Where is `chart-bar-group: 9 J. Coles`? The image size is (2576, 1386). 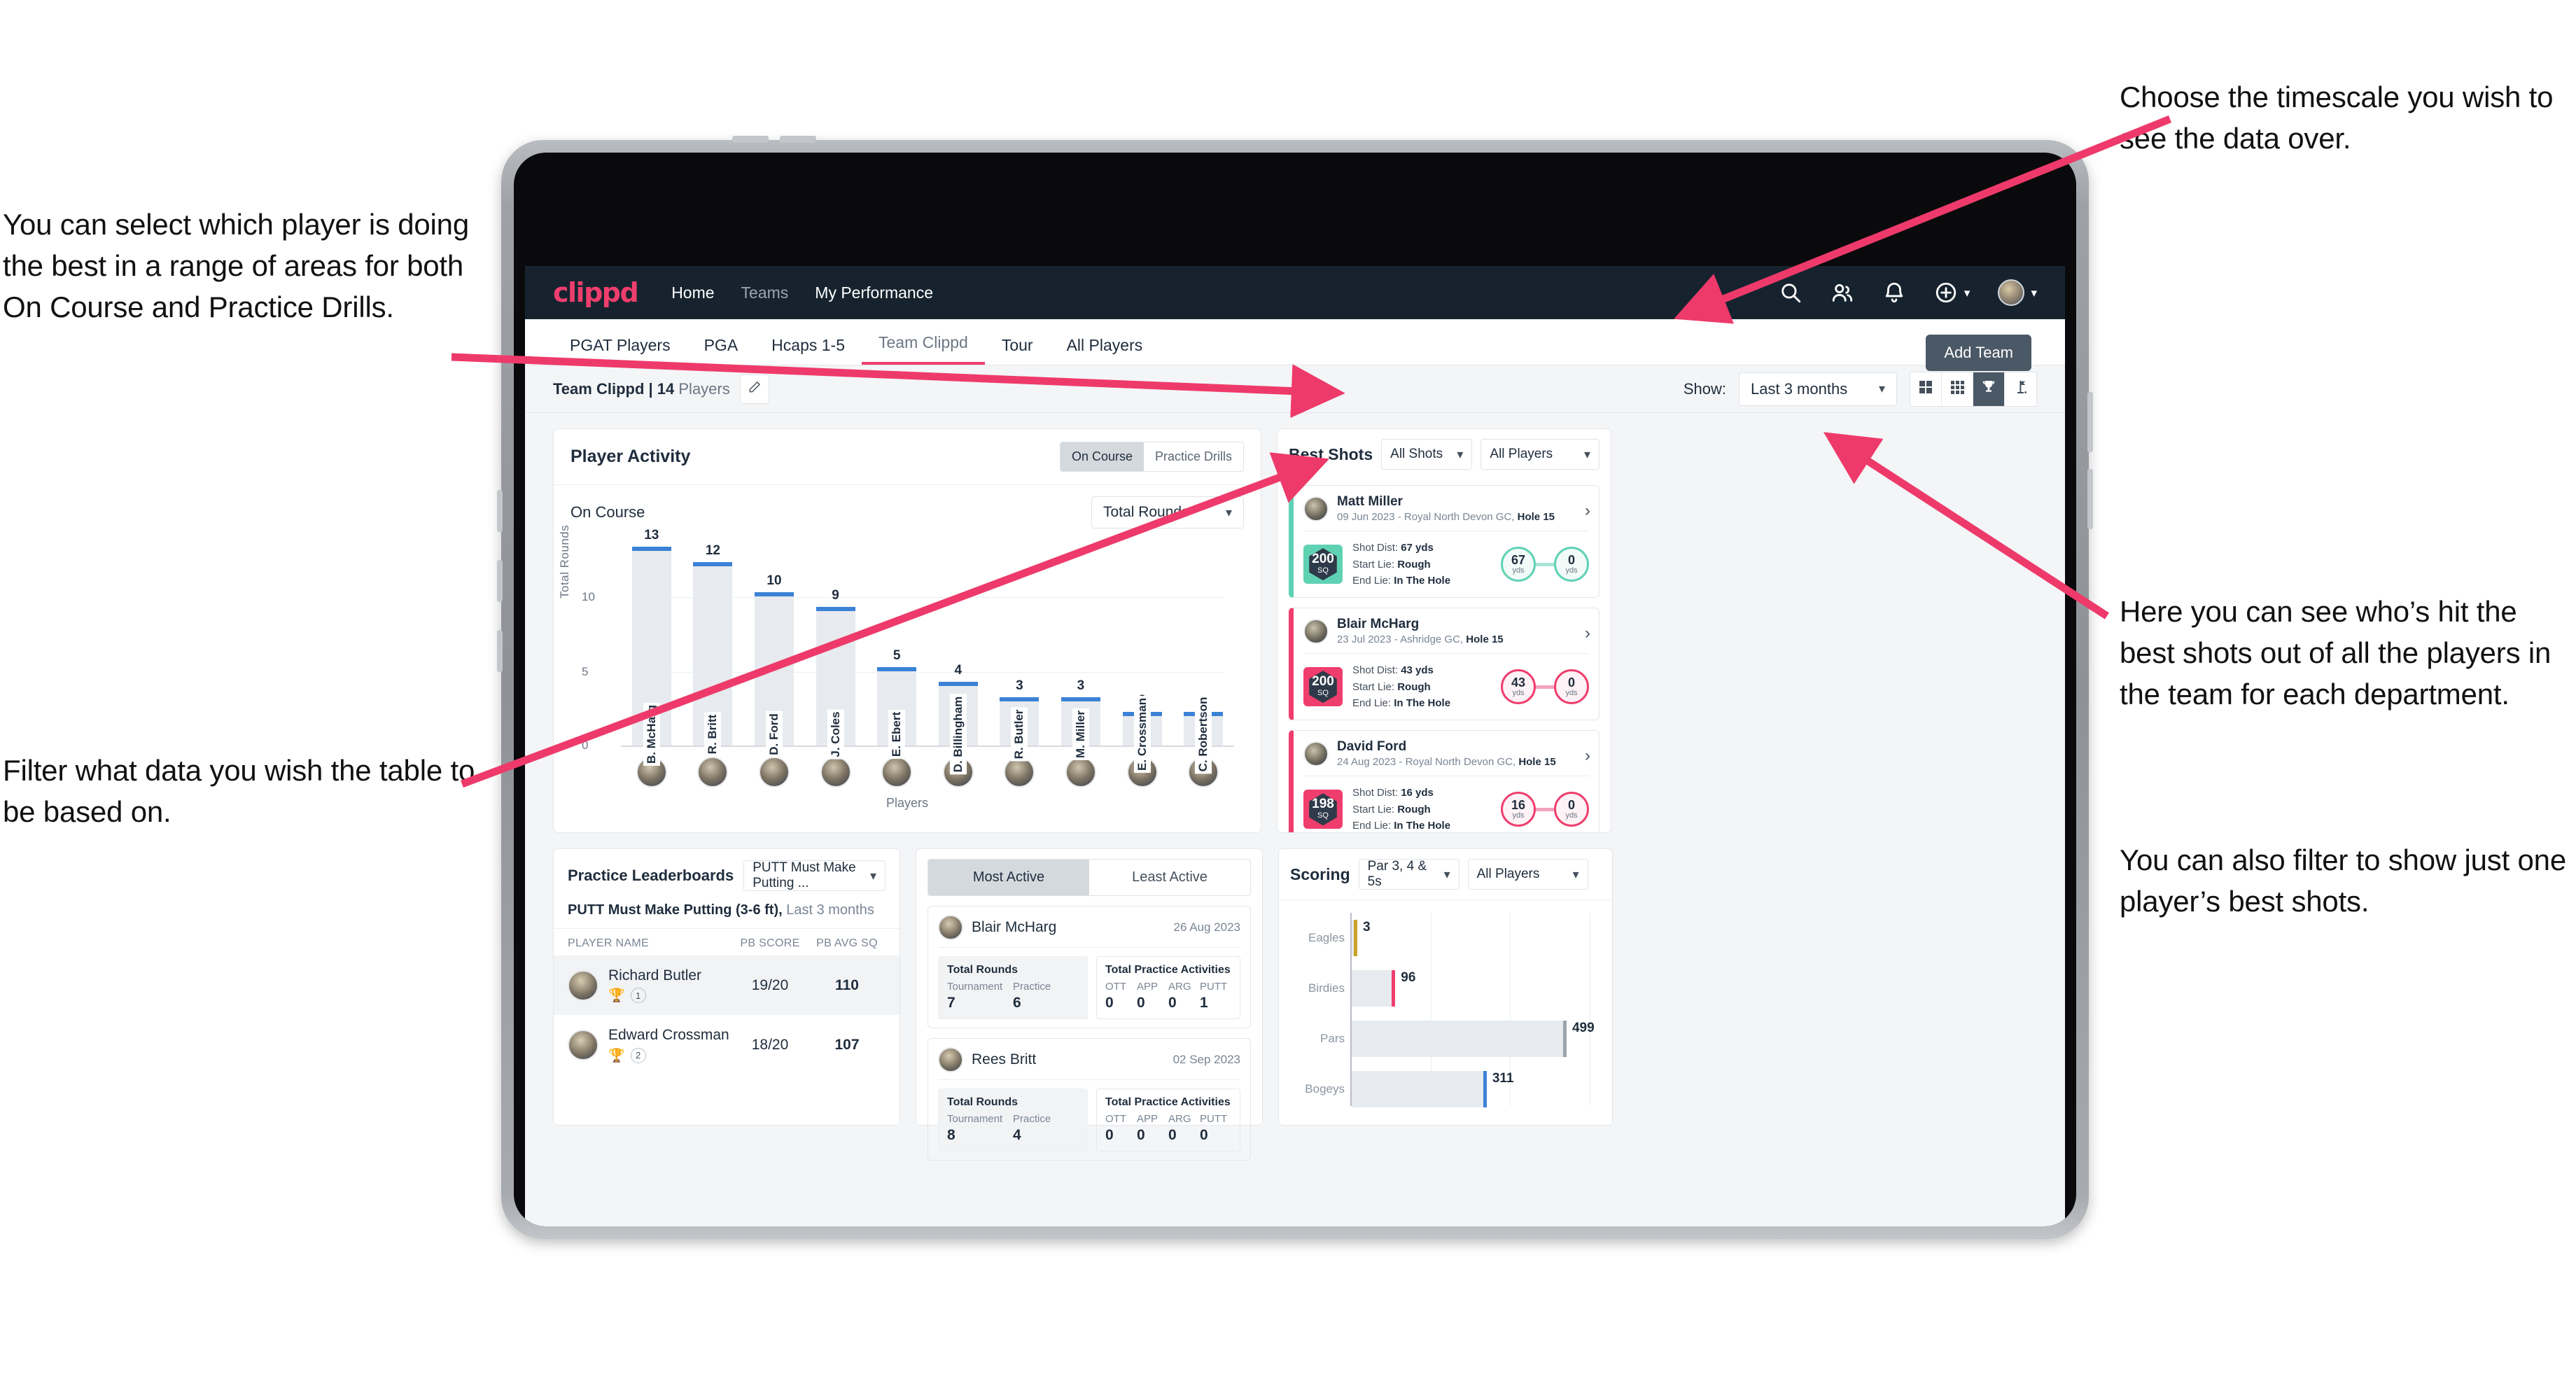
chart-bar-group: 9 J. Coles is located at coordinates (836, 674).